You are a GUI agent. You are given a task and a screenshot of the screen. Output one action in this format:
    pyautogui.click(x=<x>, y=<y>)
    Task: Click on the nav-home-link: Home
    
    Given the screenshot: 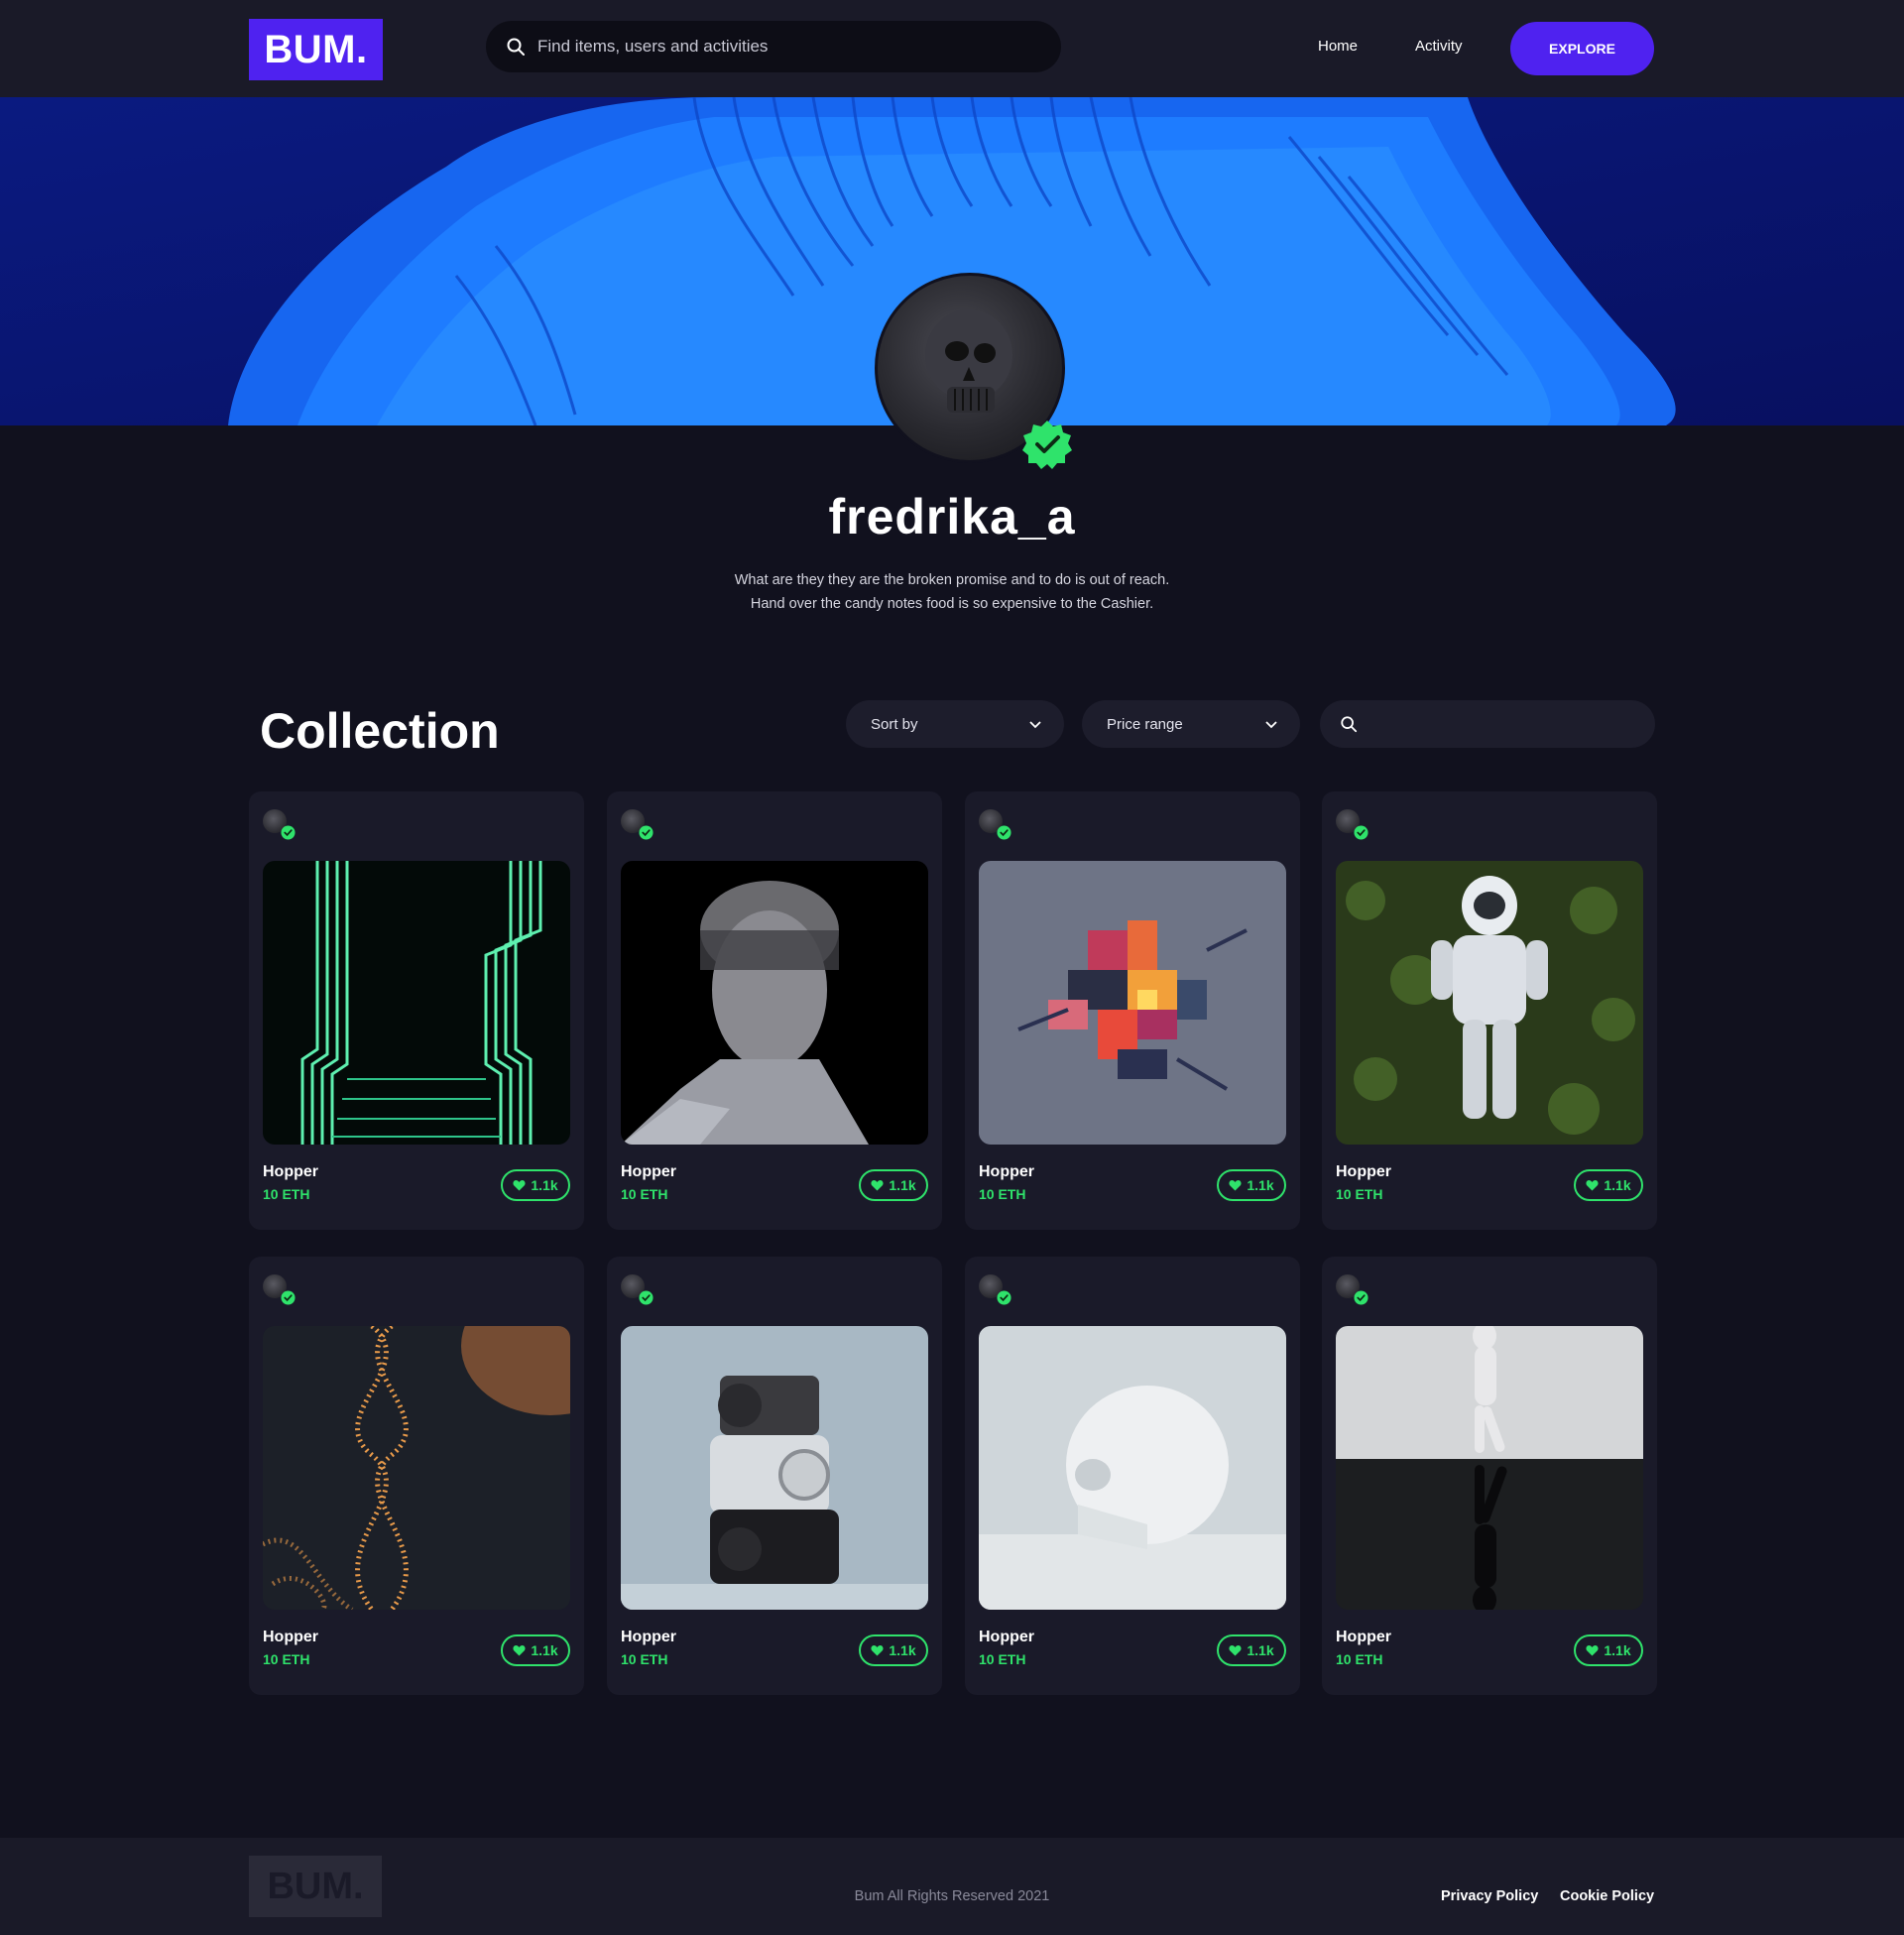 What is the action you would take?
    pyautogui.click(x=1338, y=46)
    